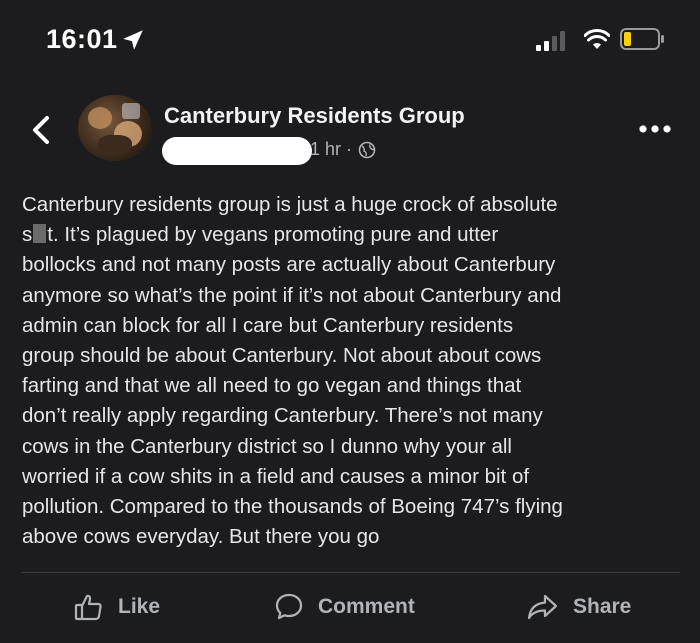 The image size is (700, 643). I want to click on censor-block, so click(40, 234).